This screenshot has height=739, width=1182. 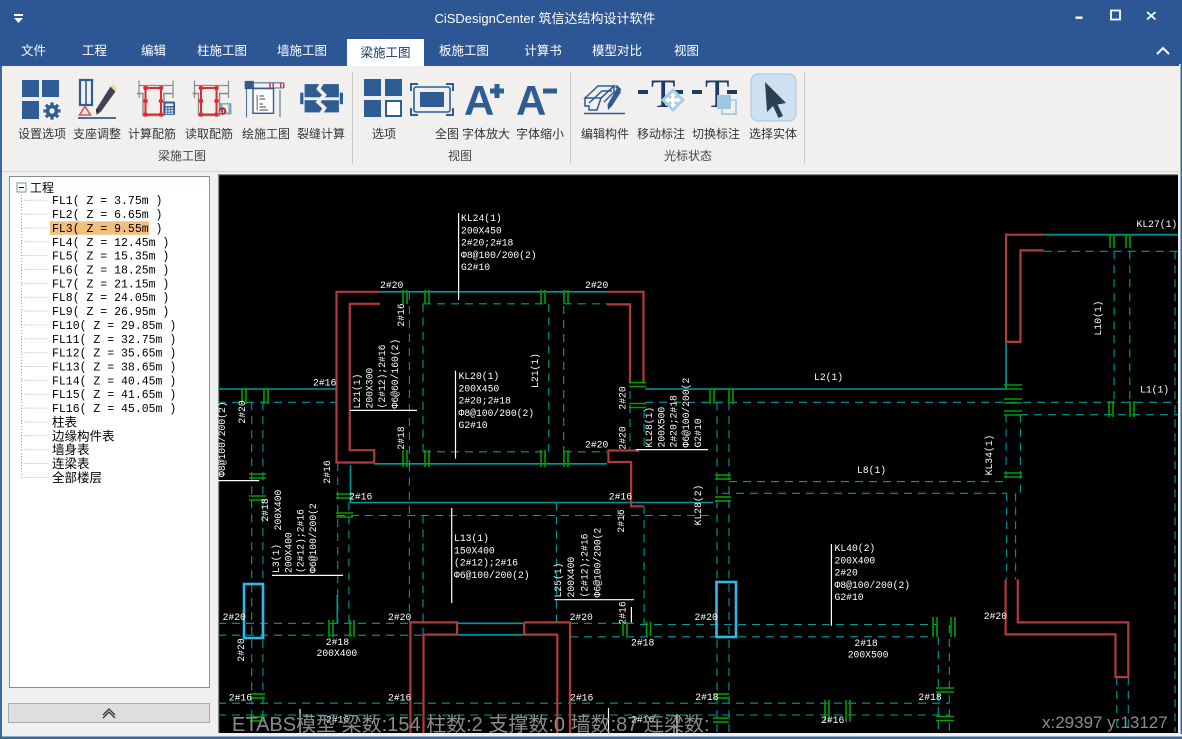 I want to click on svg-text: A, so click(x=479, y=100).